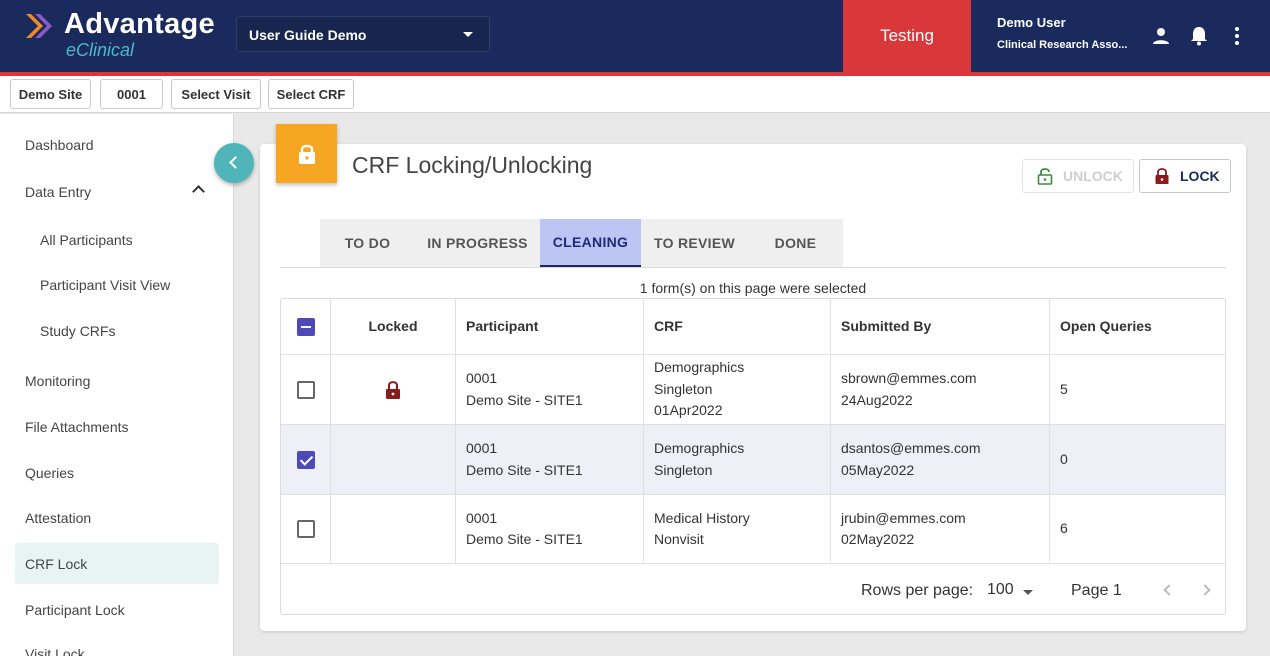 The width and height of the screenshot is (1270, 656). I want to click on sidebar-item-label: Participant Visit View, so click(105, 284).